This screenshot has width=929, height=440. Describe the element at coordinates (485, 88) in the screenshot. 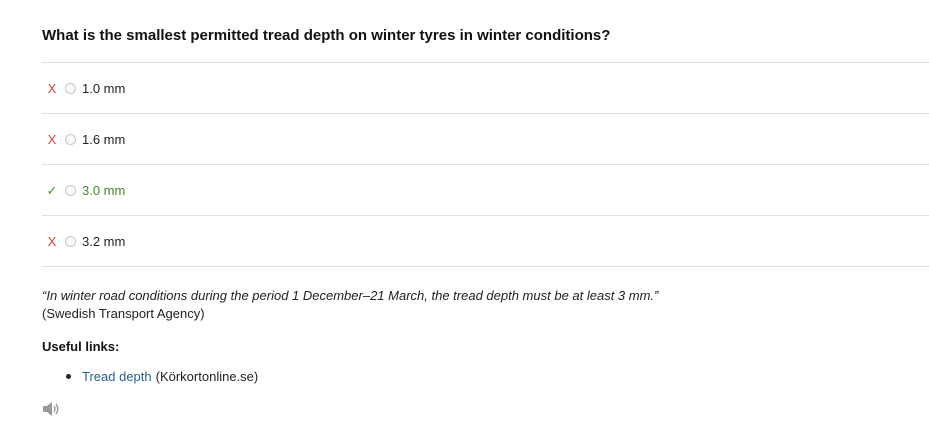

I see `answer-option: X 1.0 mm` at that location.